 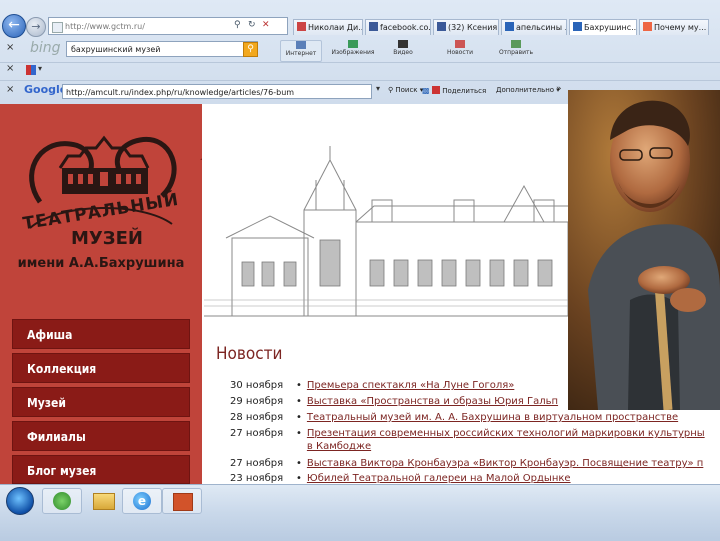 What do you see at coordinates (105, 26) in the screenshot?
I see `address-text: http://www.gctm.ru/` at bounding box center [105, 26].